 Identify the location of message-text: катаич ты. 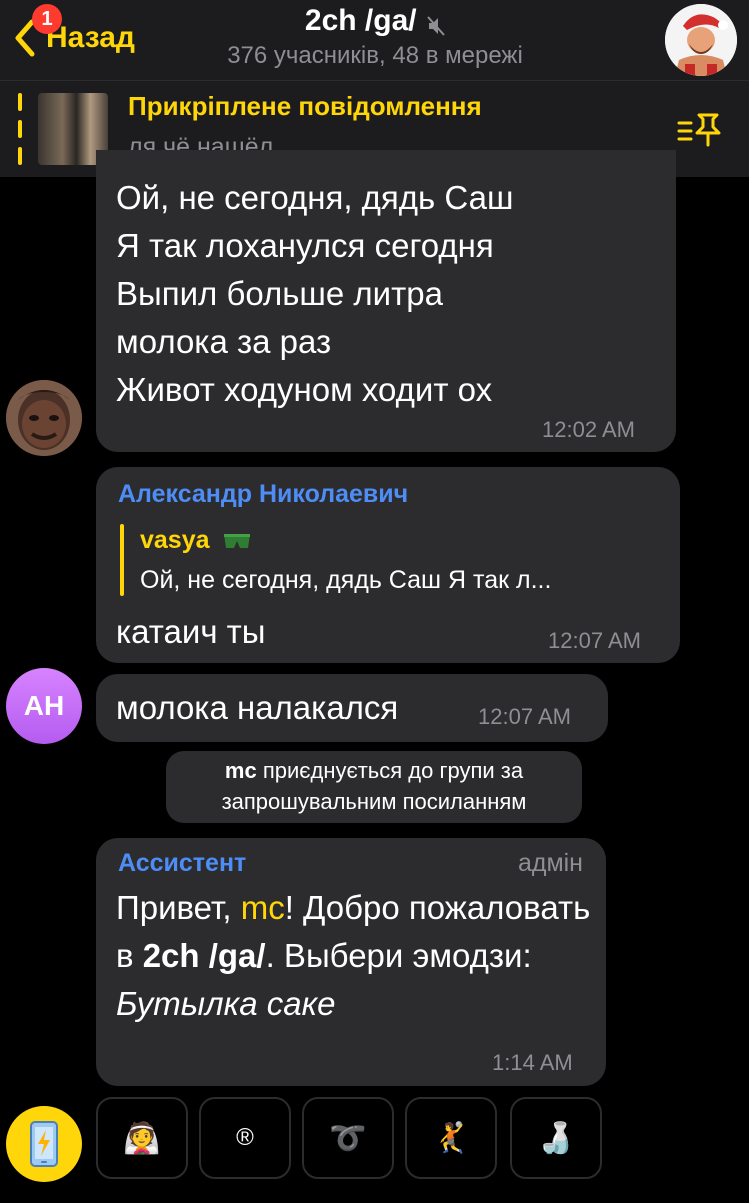
(191, 631).